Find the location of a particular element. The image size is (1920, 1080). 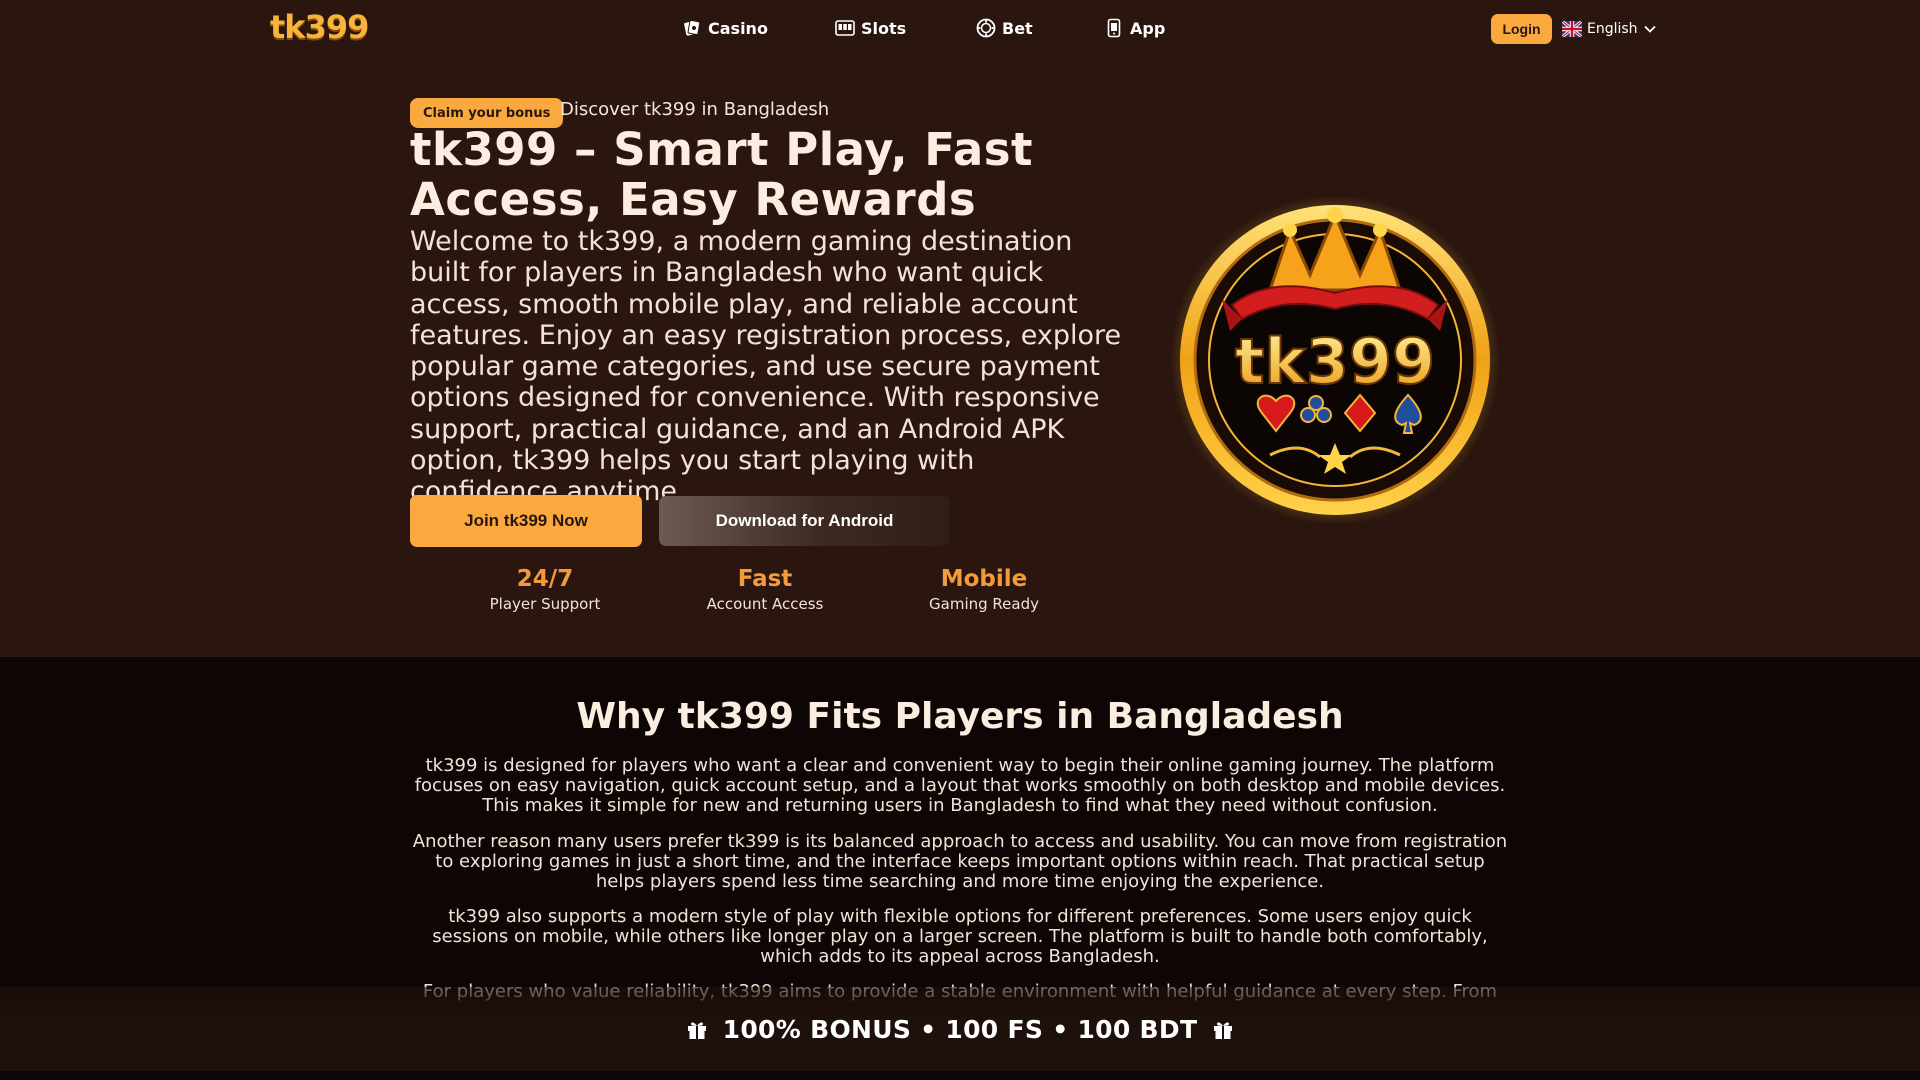

slot-machine-icon is located at coordinates (845, 28).